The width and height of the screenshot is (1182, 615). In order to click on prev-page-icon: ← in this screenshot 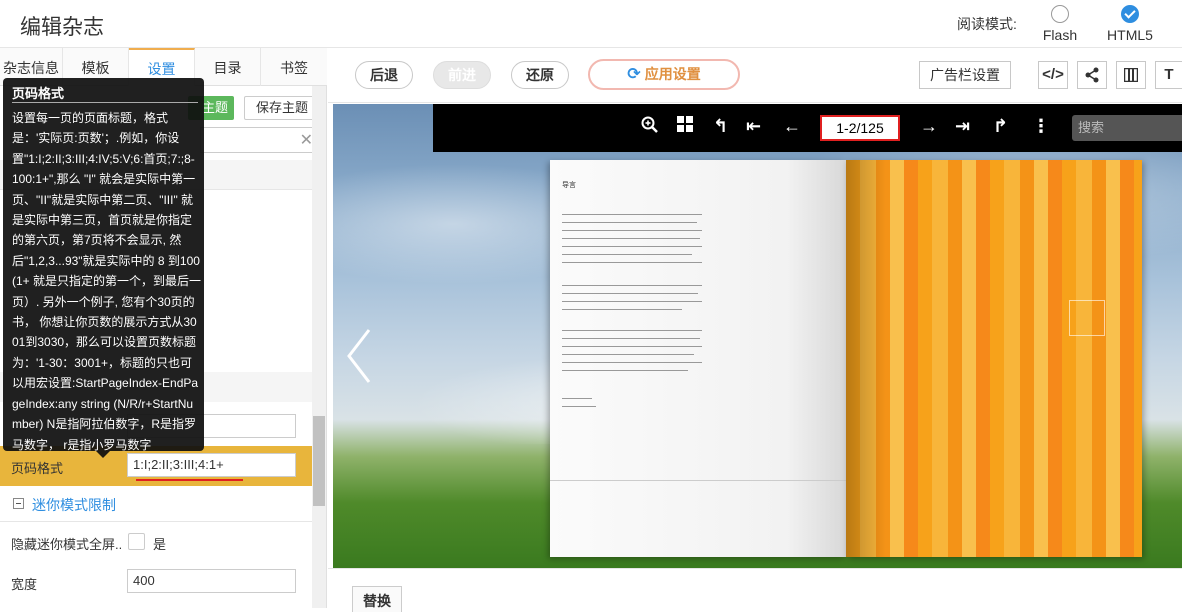, I will do `click(792, 126)`.